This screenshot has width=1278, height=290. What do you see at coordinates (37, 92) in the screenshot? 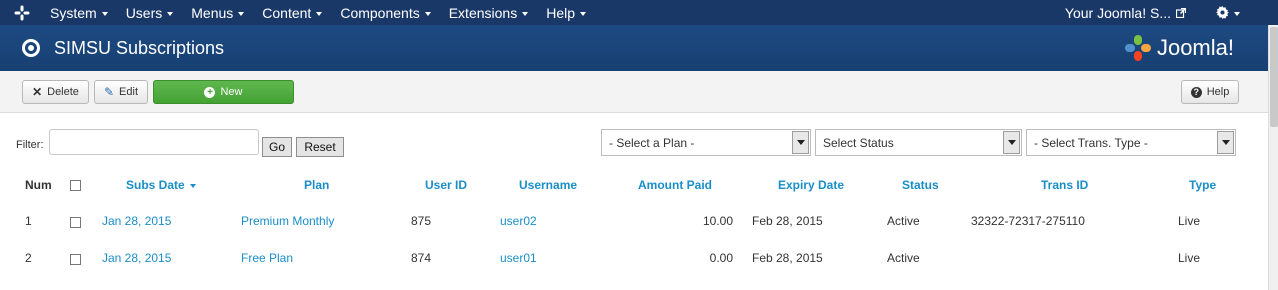
I see `close-icon: ✕` at bounding box center [37, 92].